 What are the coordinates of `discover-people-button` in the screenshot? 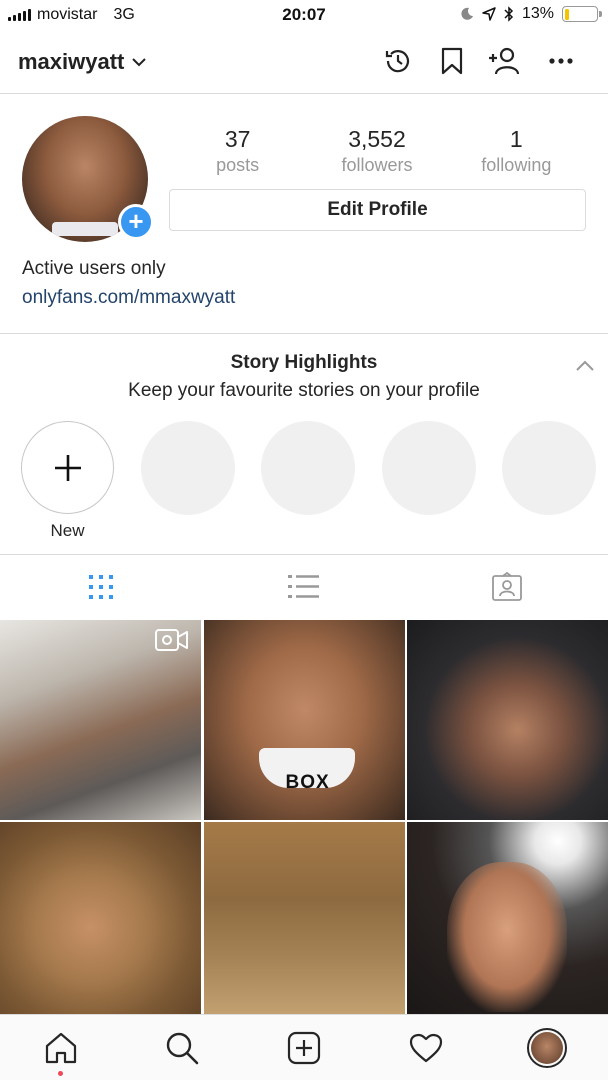 It's located at (504, 61).